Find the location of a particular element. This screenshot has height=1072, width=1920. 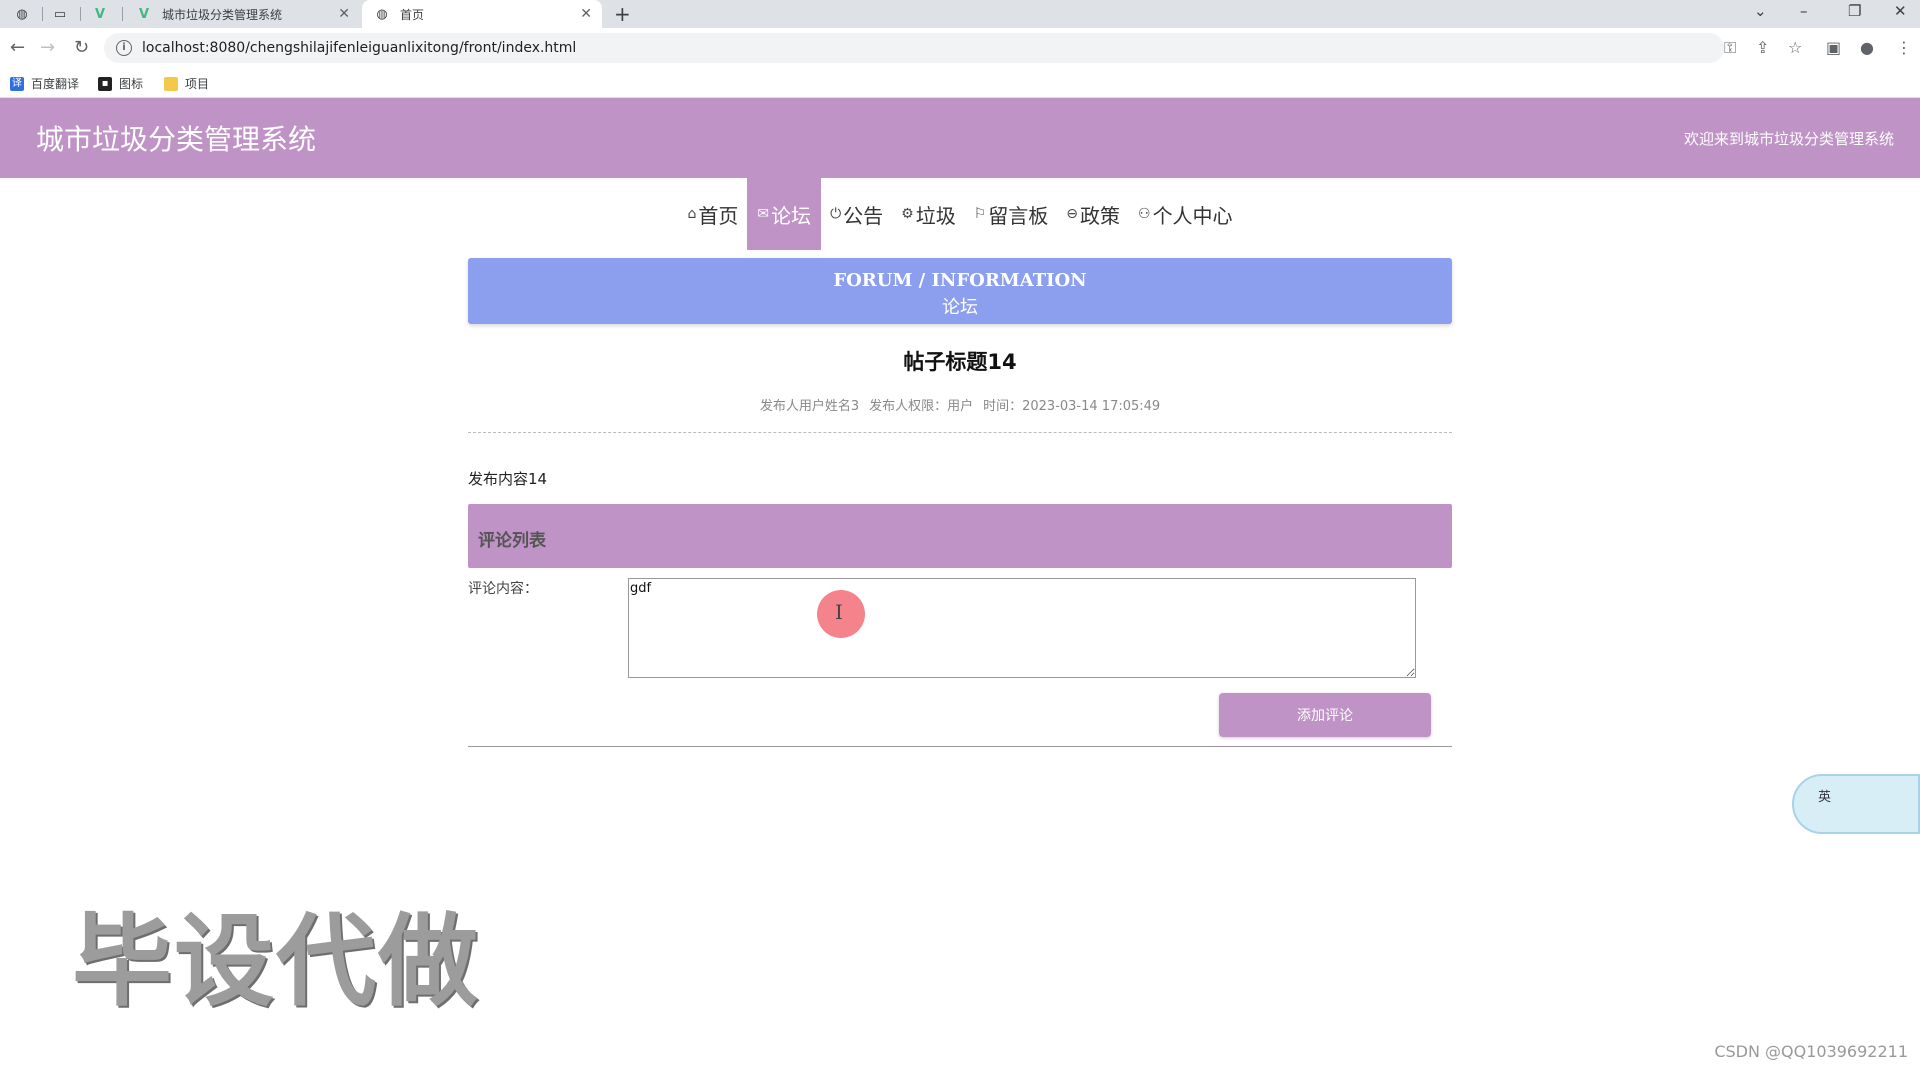

watermark: 毕设代做 is located at coordinates (276, 961).